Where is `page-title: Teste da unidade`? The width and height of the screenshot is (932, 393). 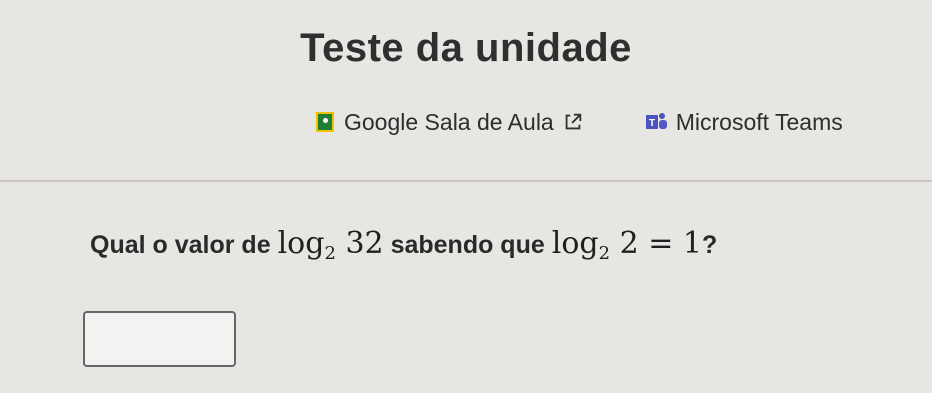 page-title: Teste da unidade is located at coordinates (466, 48).